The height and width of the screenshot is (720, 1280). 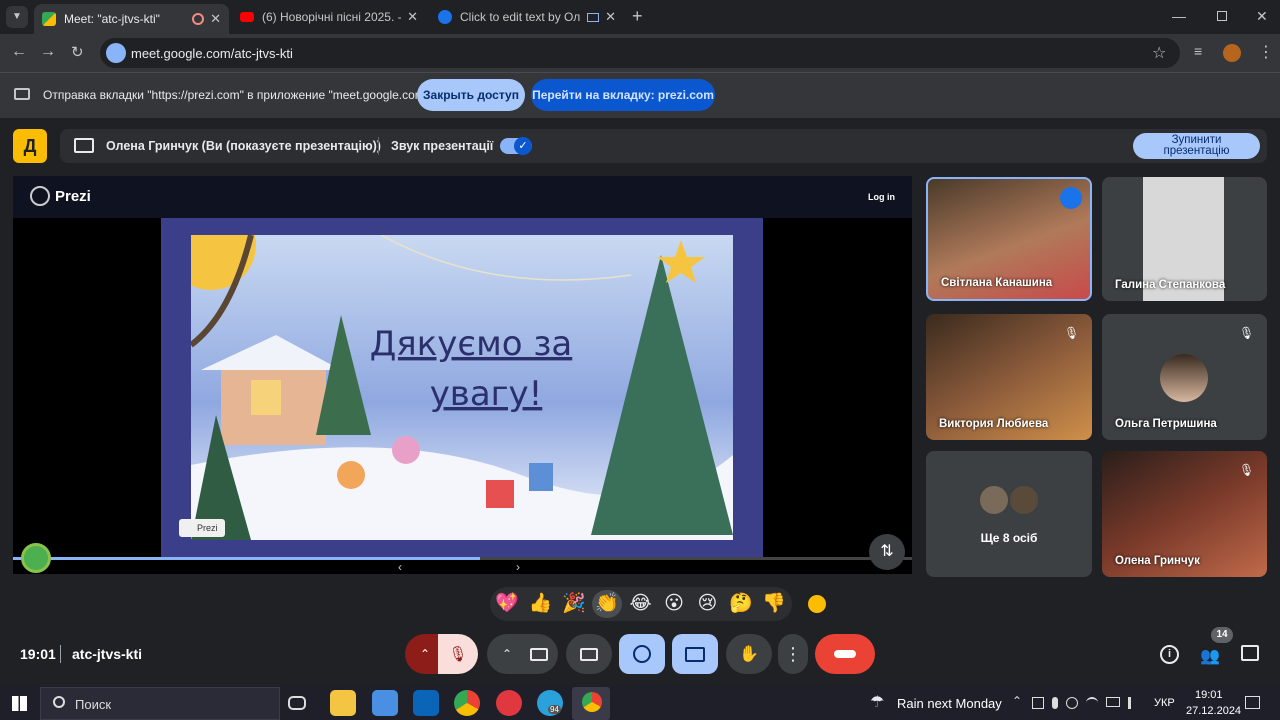 What do you see at coordinates (642, 654) in the screenshot?
I see `reactions-button` at bounding box center [642, 654].